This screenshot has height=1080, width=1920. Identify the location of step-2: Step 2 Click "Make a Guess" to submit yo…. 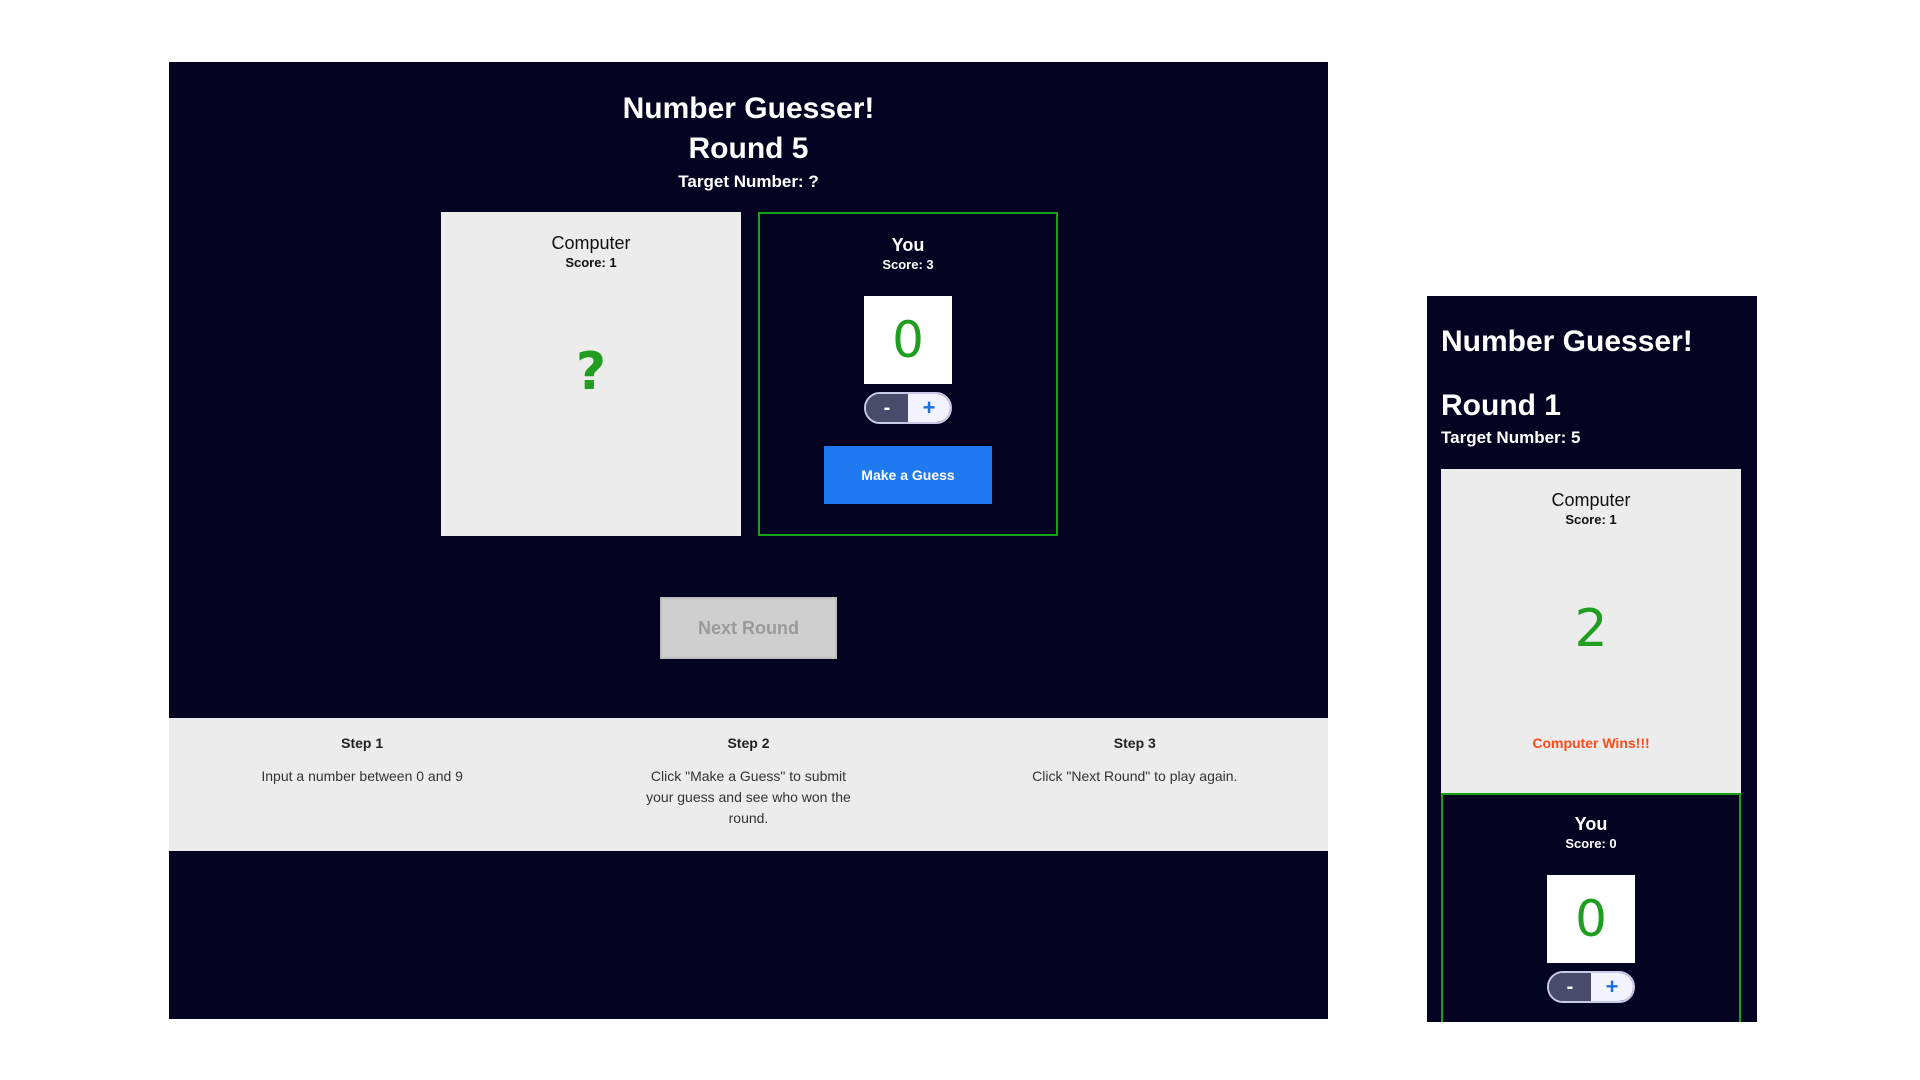
(748, 792).